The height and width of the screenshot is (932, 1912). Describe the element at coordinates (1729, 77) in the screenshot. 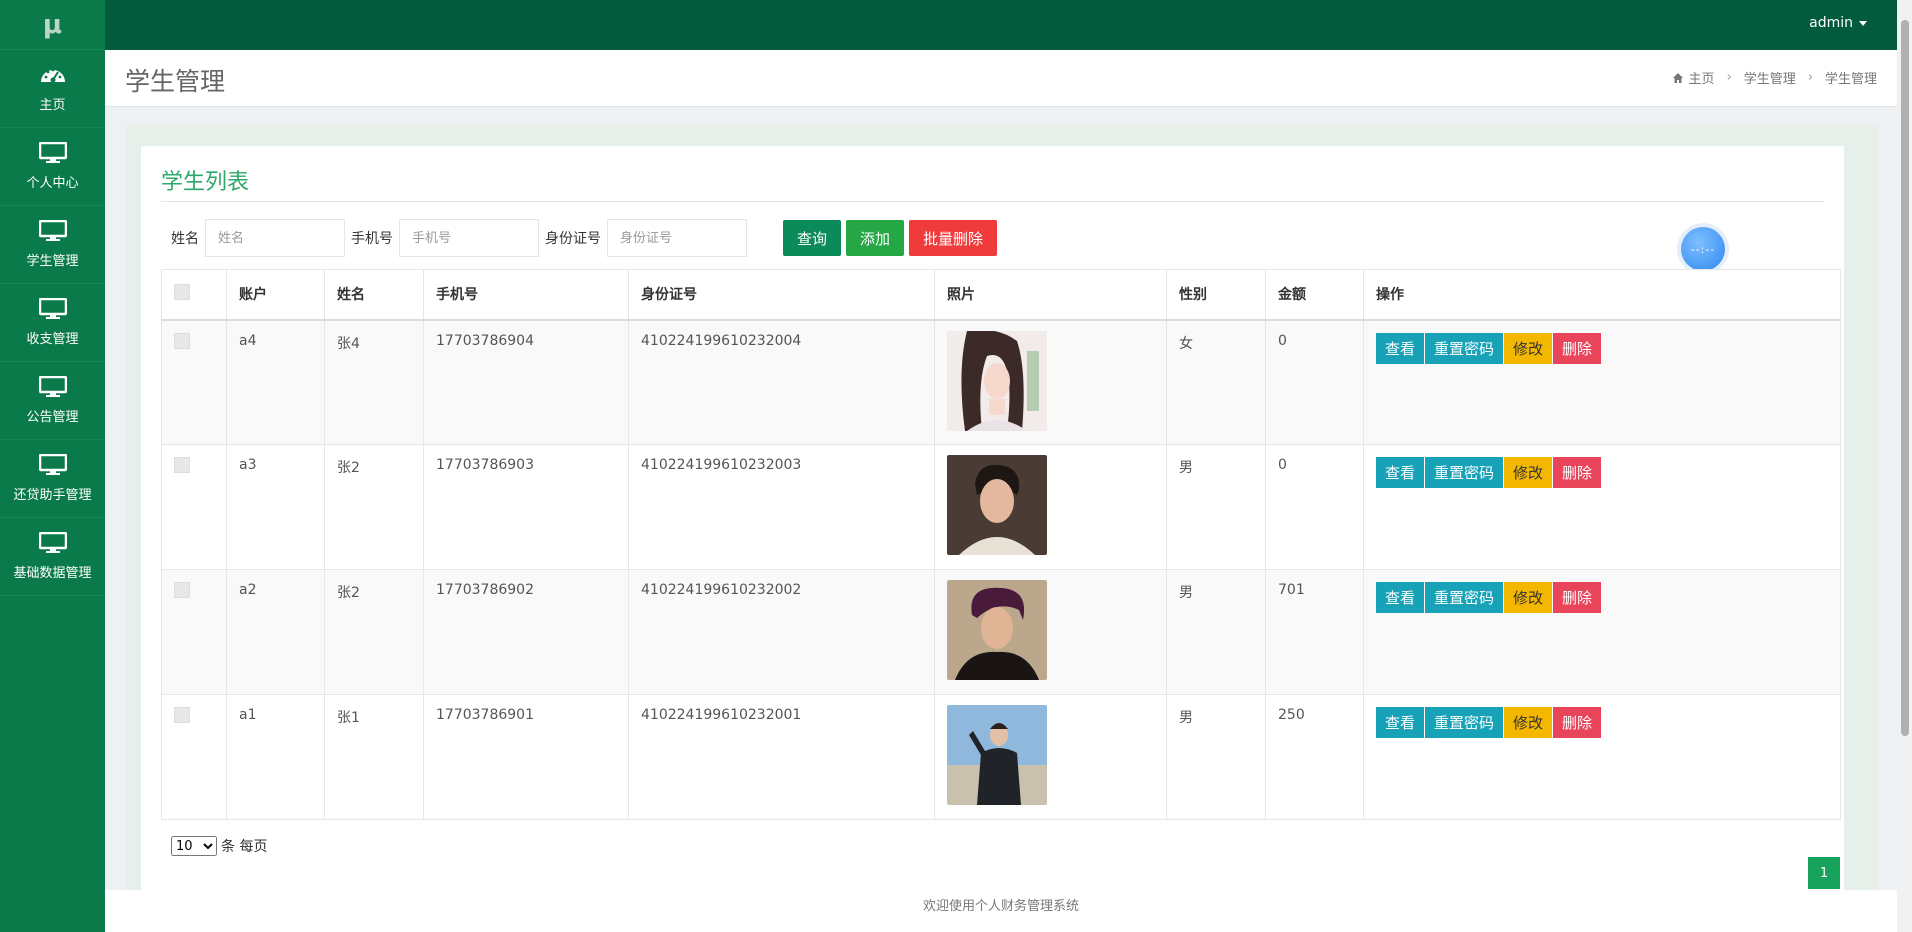

I see `chevron-right-icon: ›` at that location.